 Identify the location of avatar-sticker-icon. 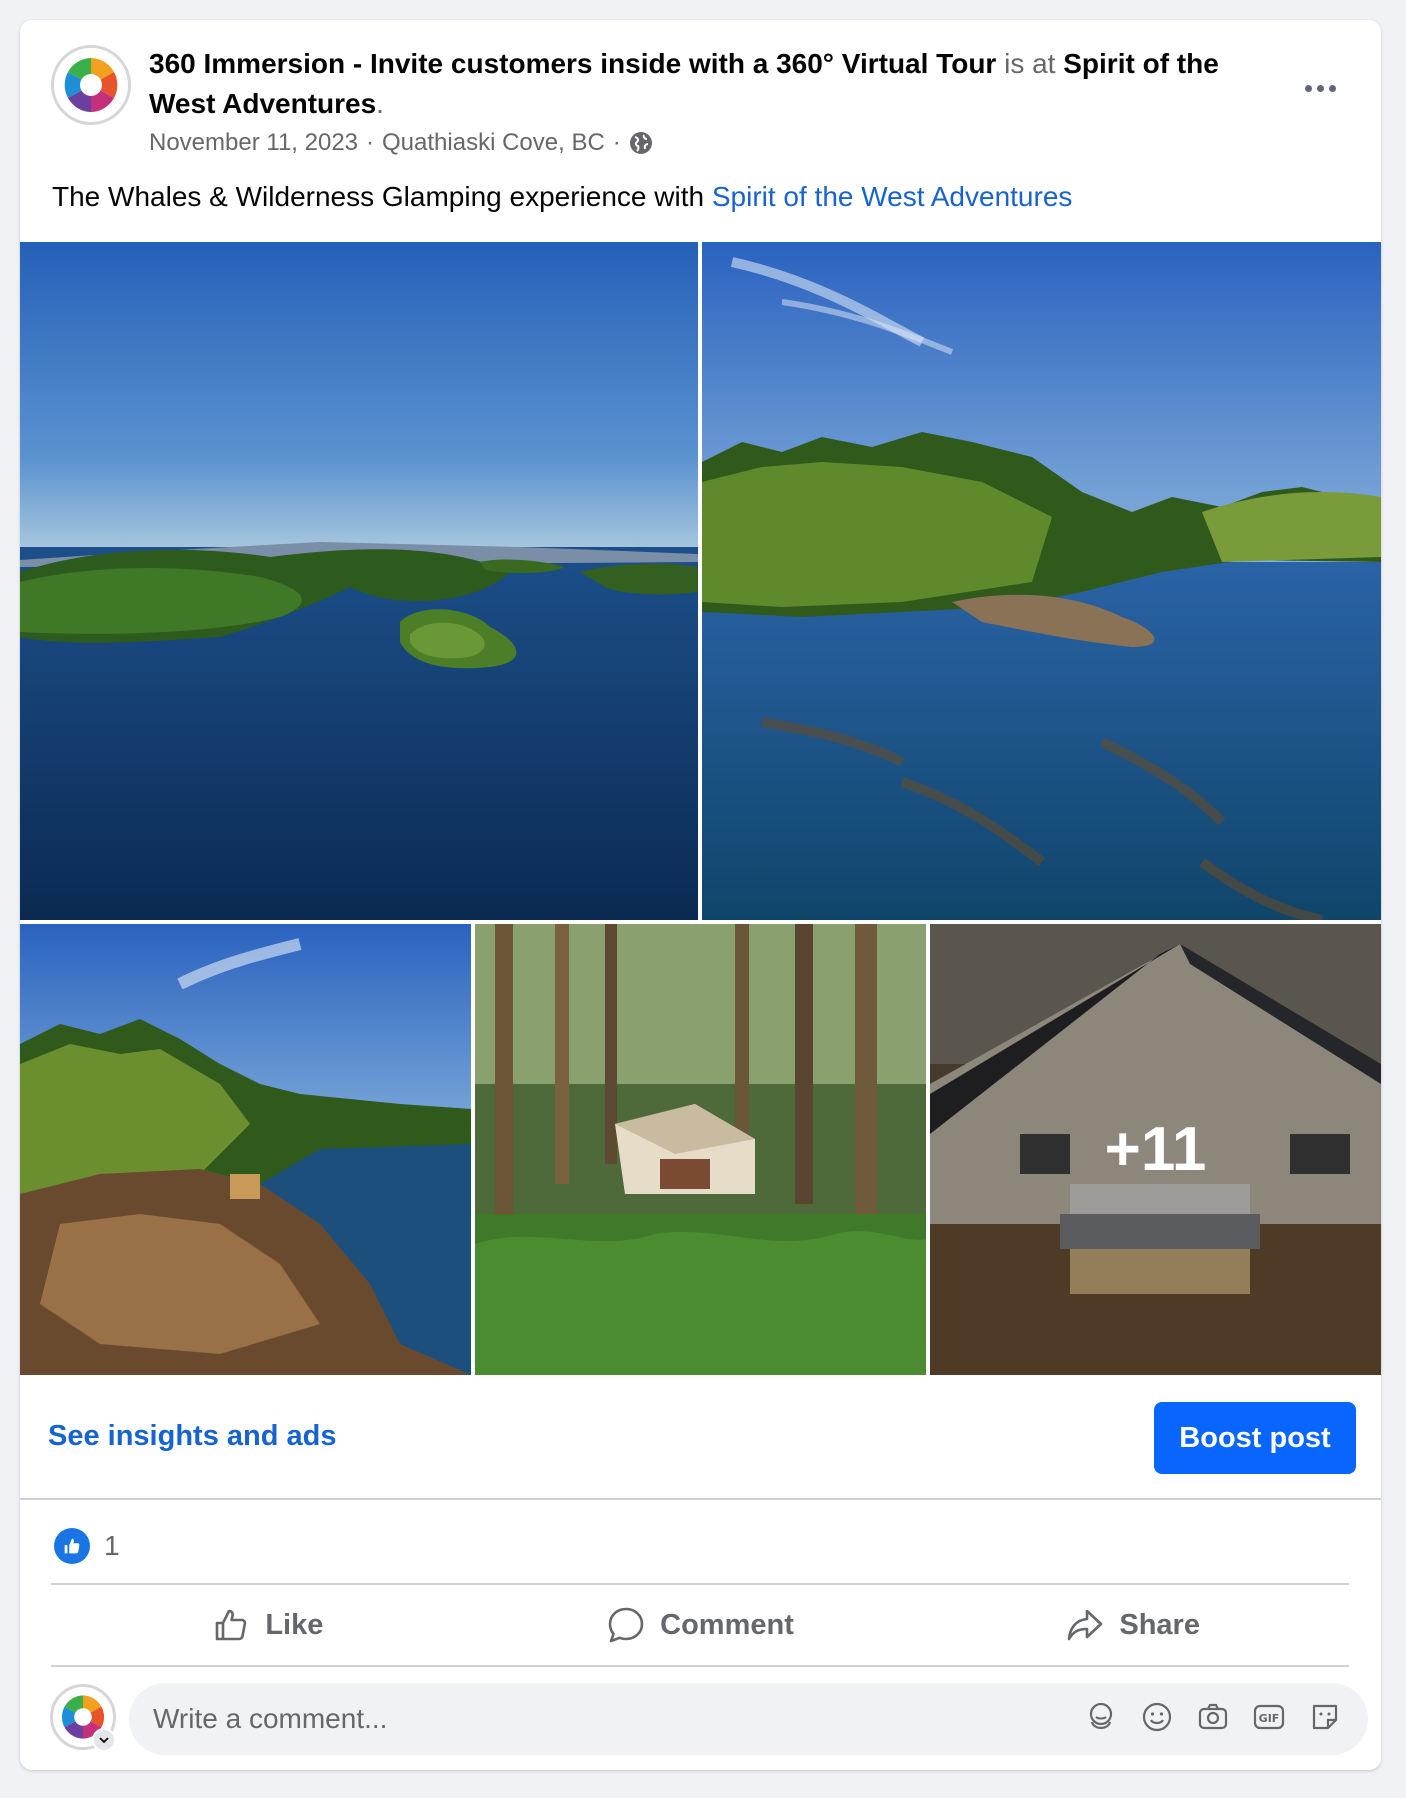
(1101, 1717).